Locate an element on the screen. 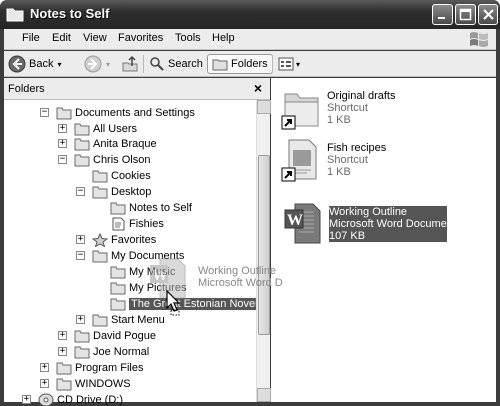 This screenshot has width=500, height=406. forward-button: ▾ is located at coordinates (97, 64).